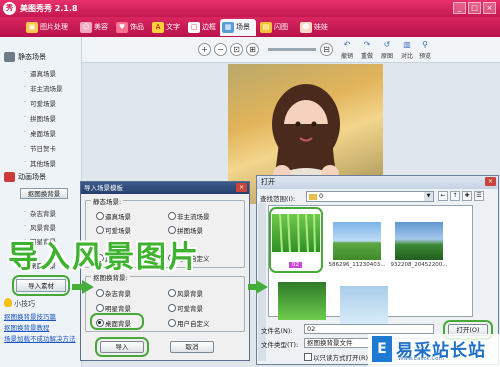 The height and width of the screenshot is (367, 500). I want to click on compare-icon: ▥, so click(407, 44).